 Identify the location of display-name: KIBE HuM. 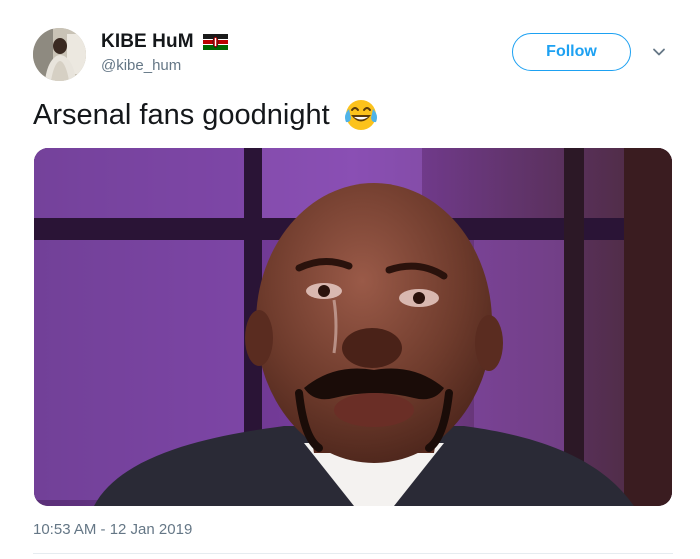
(147, 42).